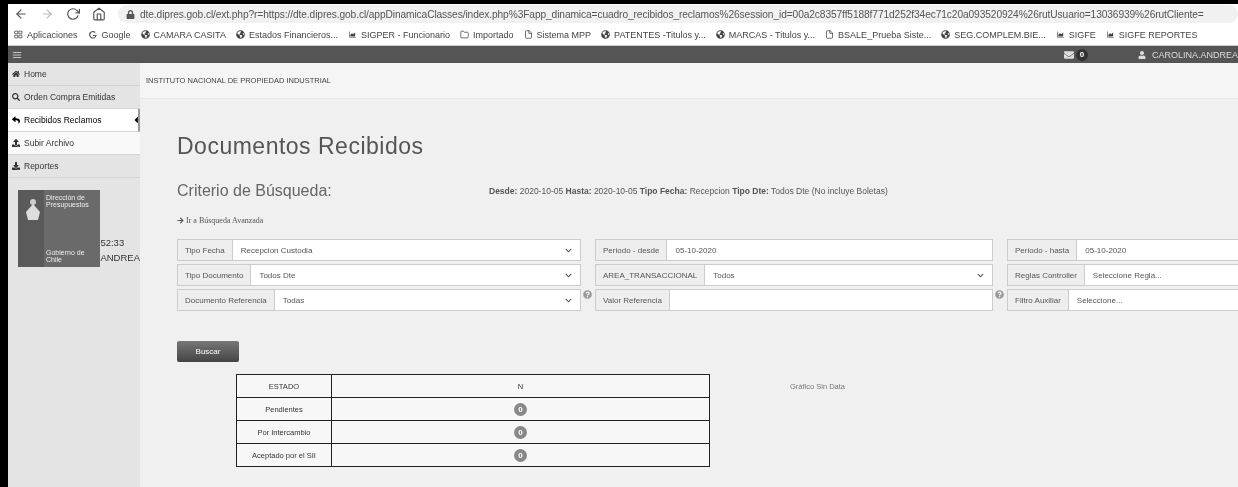 This screenshot has width=1238, height=487. I want to click on menu-icon, so click(17, 54).